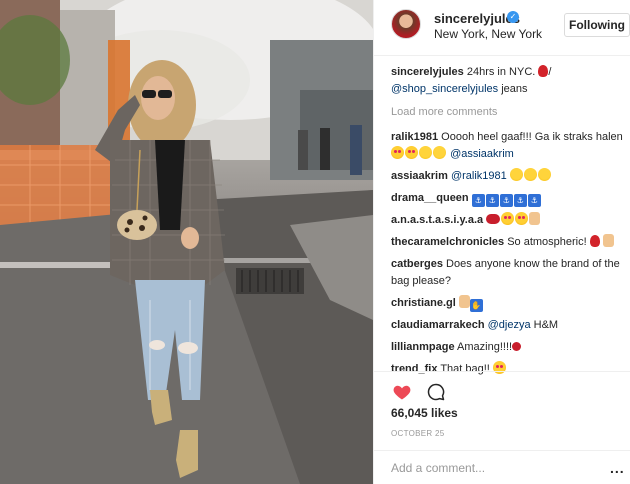 Image resolution: width=630 pixels, height=484 pixels. Describe the element at coordinates (414, 137) in the screenshot. I see `comment-username: ralik1981` at that location.